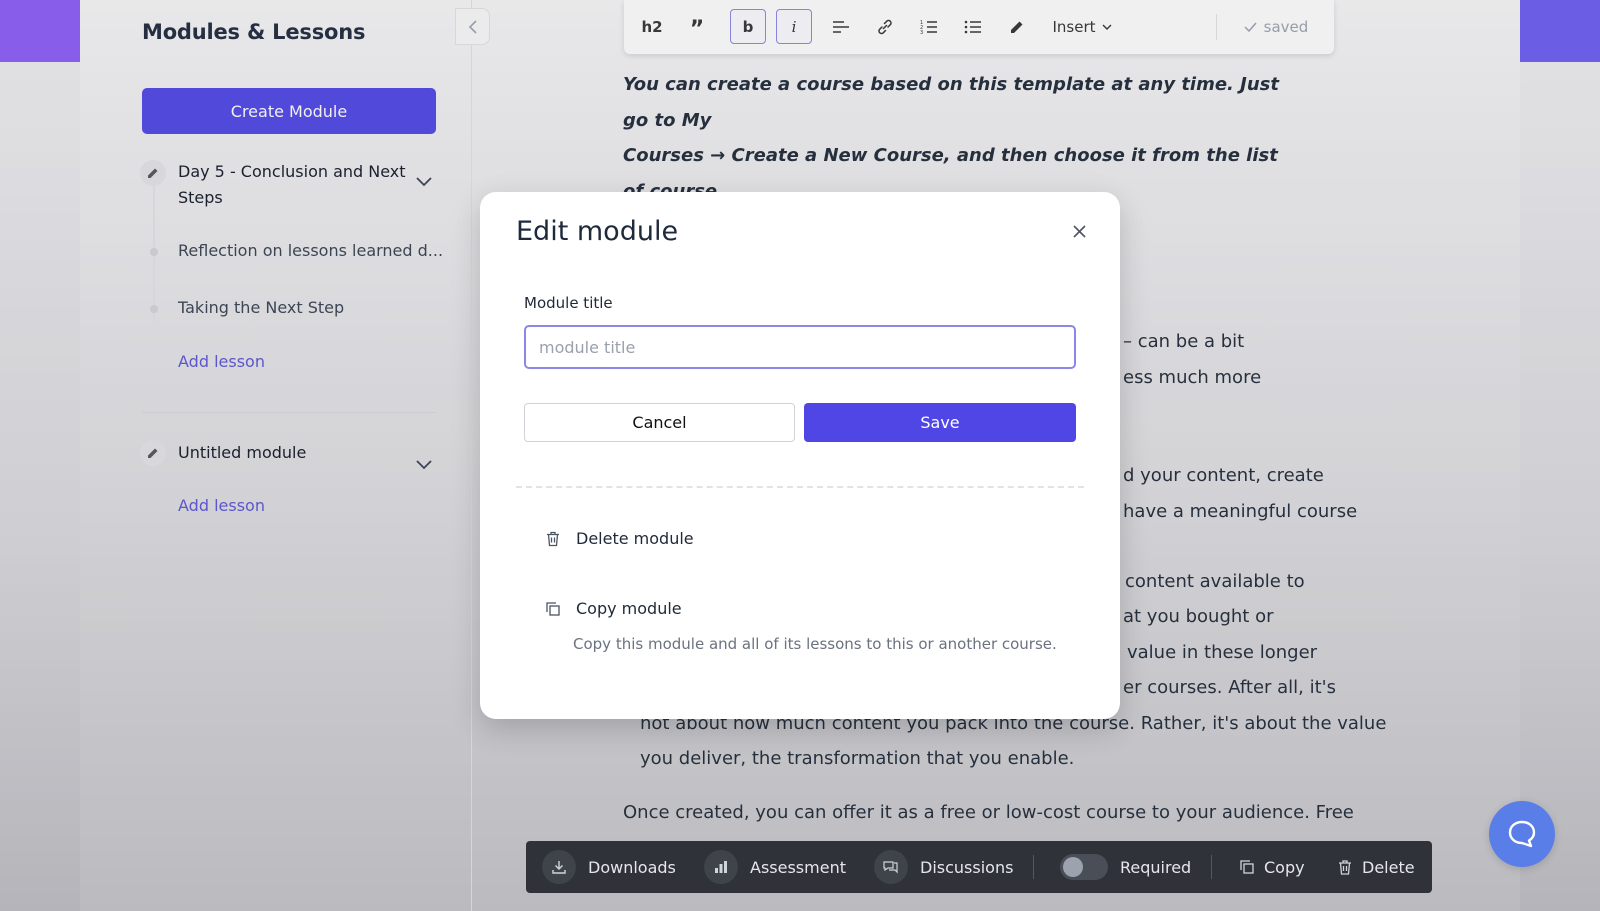 This screenshot has height=911, width=1600. I want to click on close-dialog-button, so click(1079, 231).